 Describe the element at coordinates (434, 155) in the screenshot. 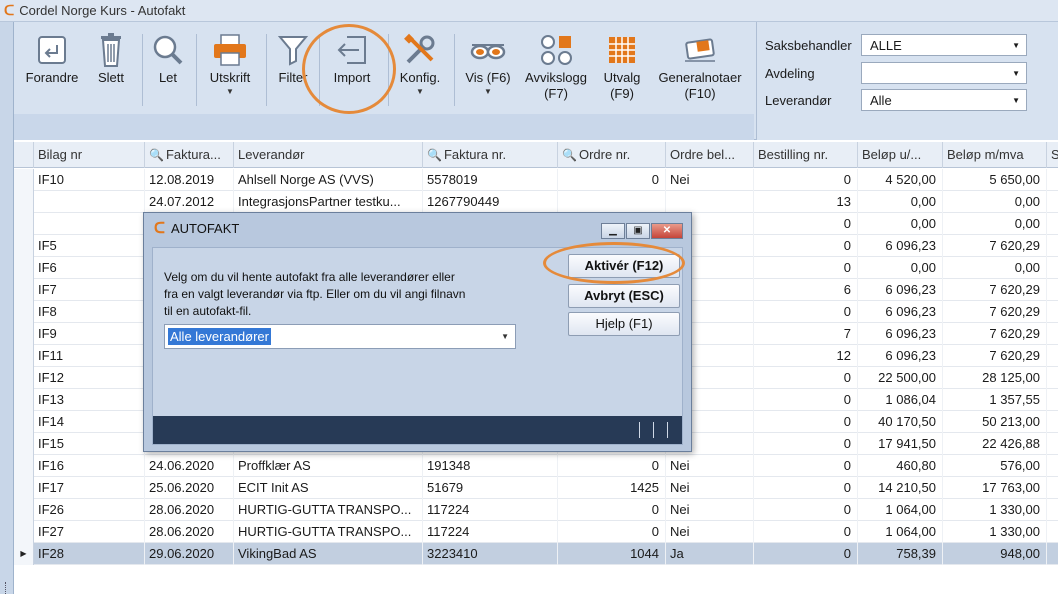

I see `search-icon: 🔍` at that location.